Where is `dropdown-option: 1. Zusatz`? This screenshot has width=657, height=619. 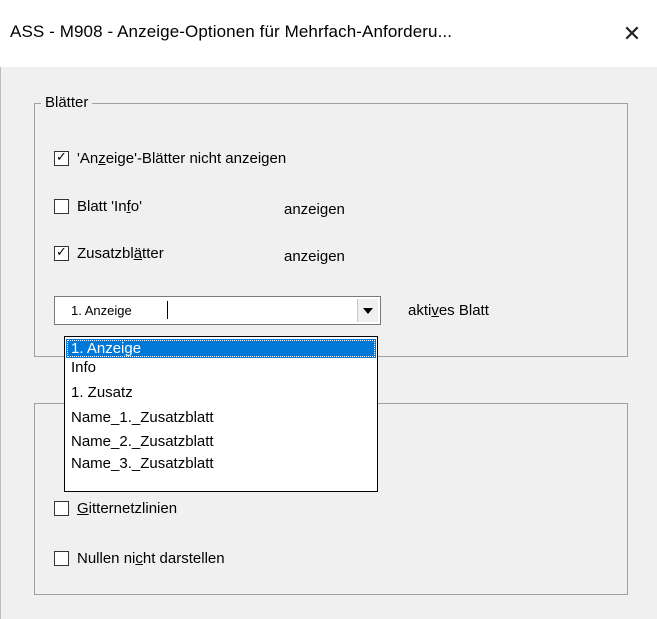
dropdown-option: 1. Zusatz is located at coordinates (221, 392).